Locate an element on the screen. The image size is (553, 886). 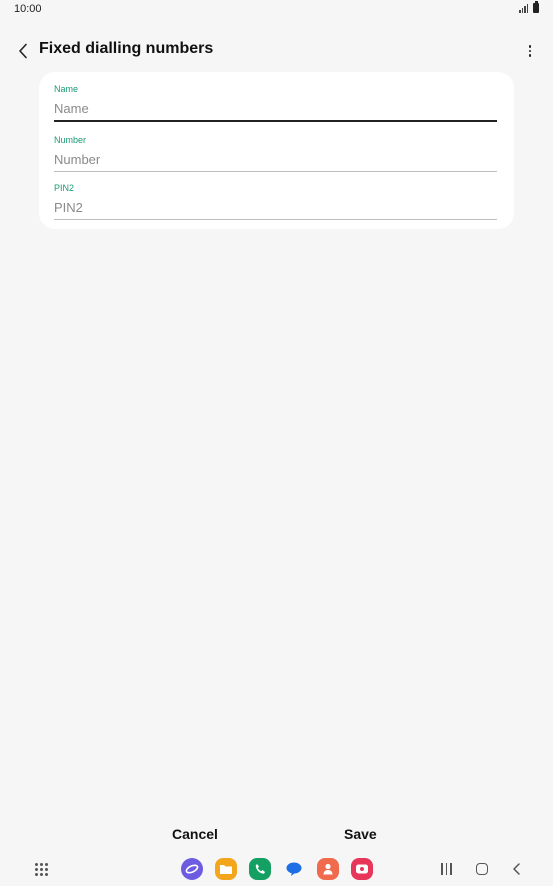
number-input is located at coordinates (275, 159).